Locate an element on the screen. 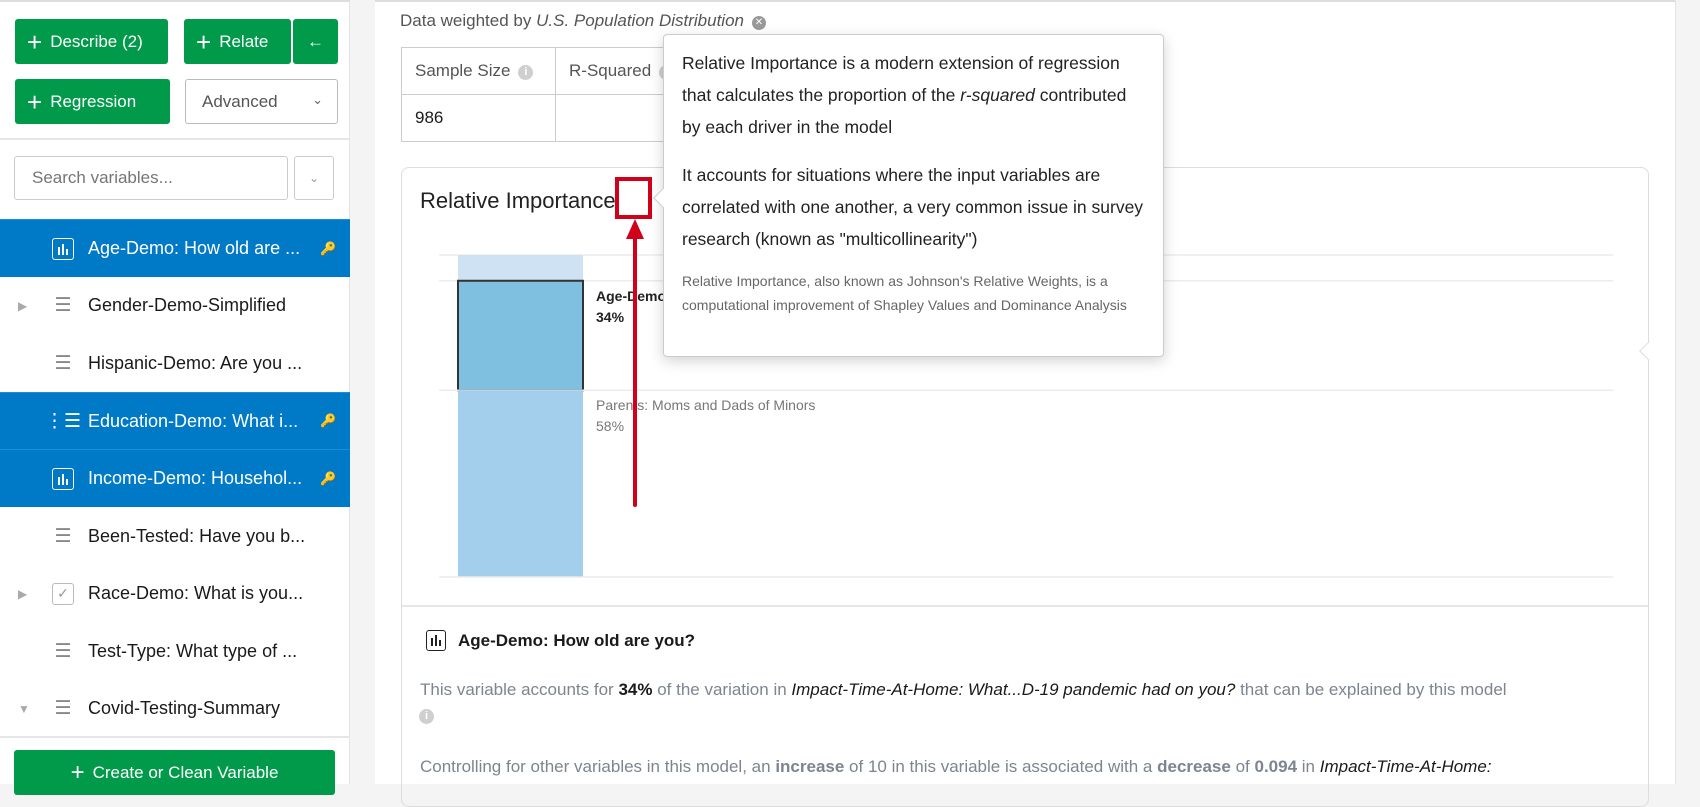 This screenshot has height=807, width=1700. variable-title: Age-Demo: How old are you? is located at coordinates (577, 640).